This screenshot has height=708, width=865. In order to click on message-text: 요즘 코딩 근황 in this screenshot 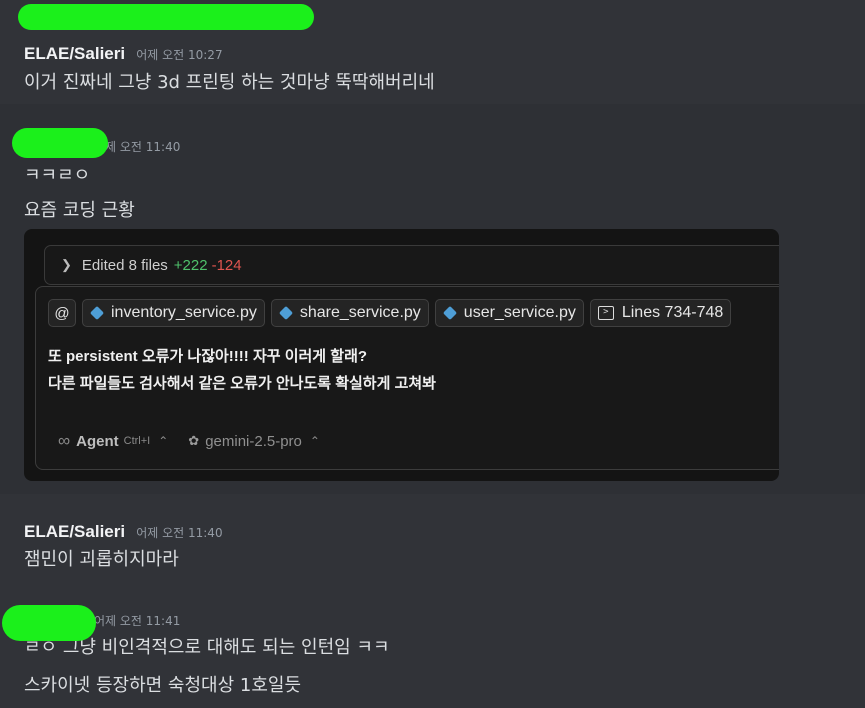, I will do `click(79, 210)`.